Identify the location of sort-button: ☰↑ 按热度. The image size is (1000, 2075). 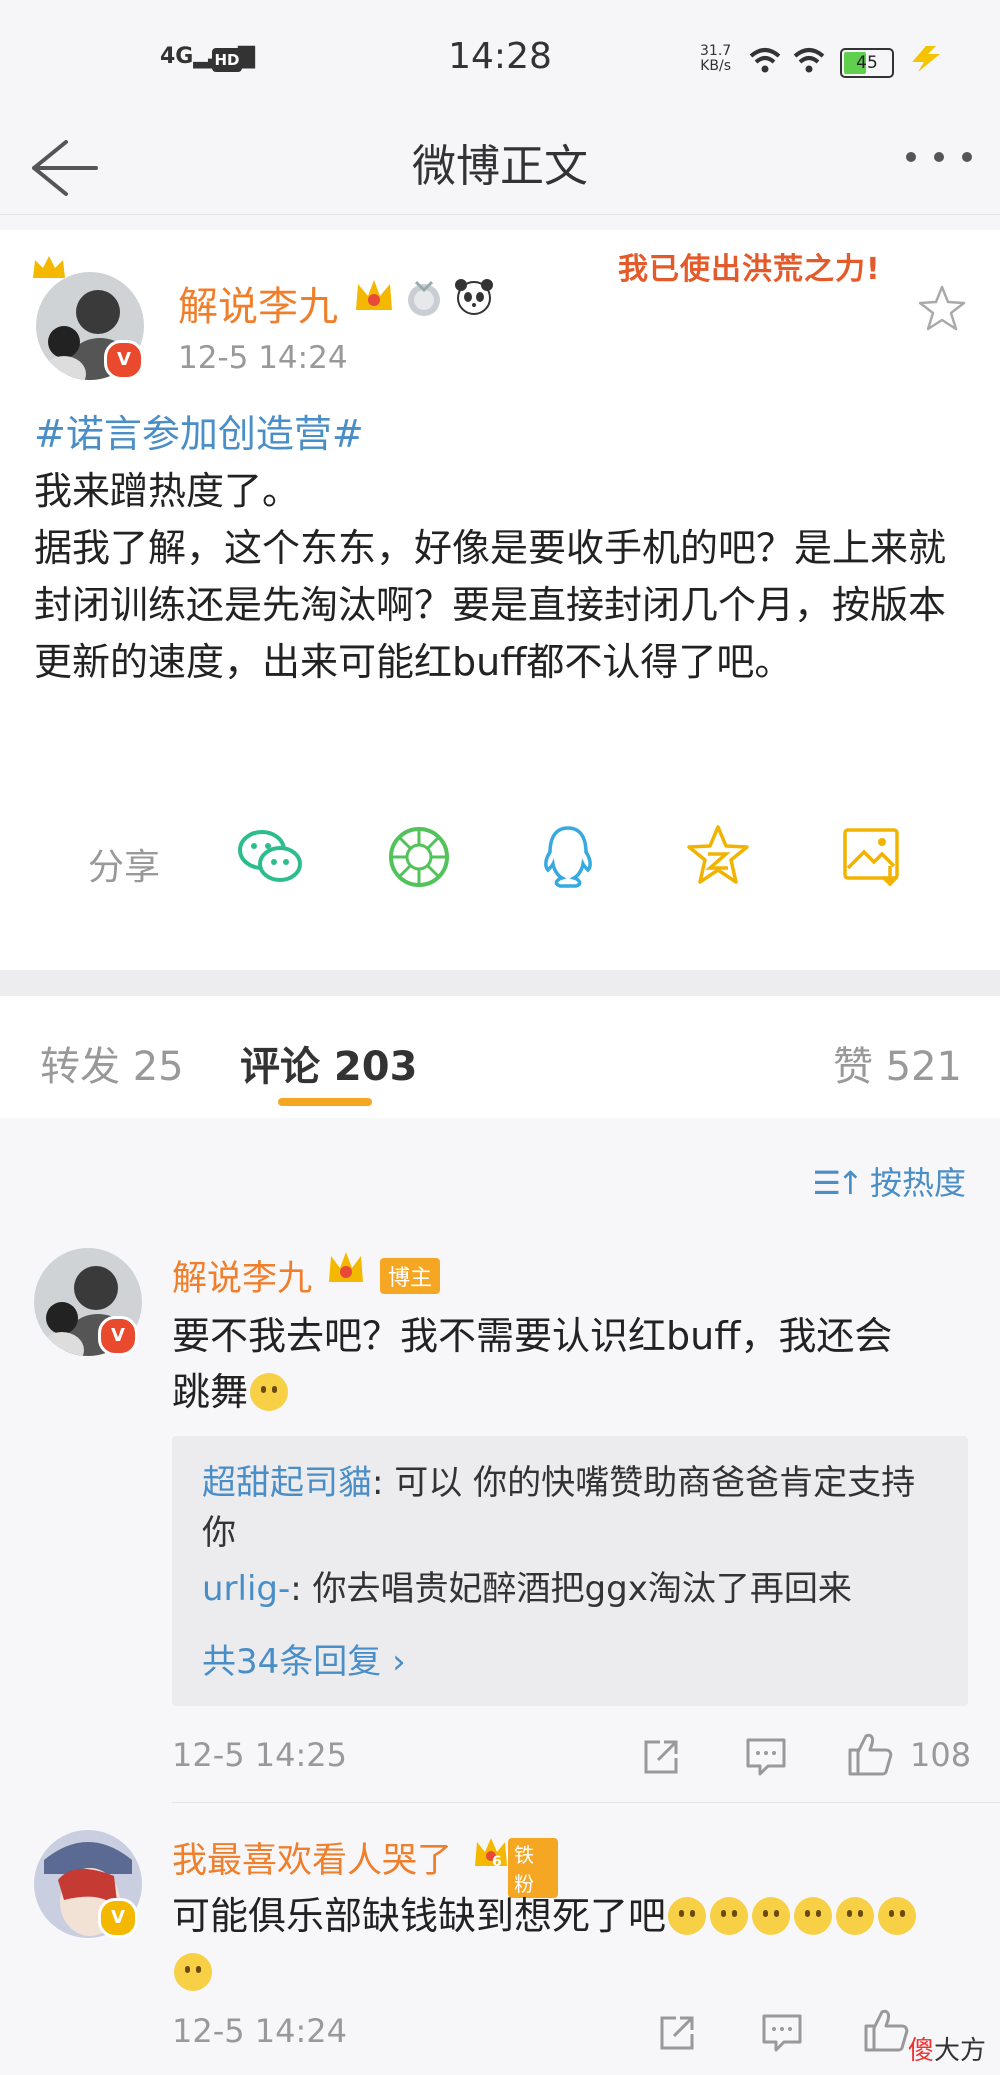
(889, 1181).